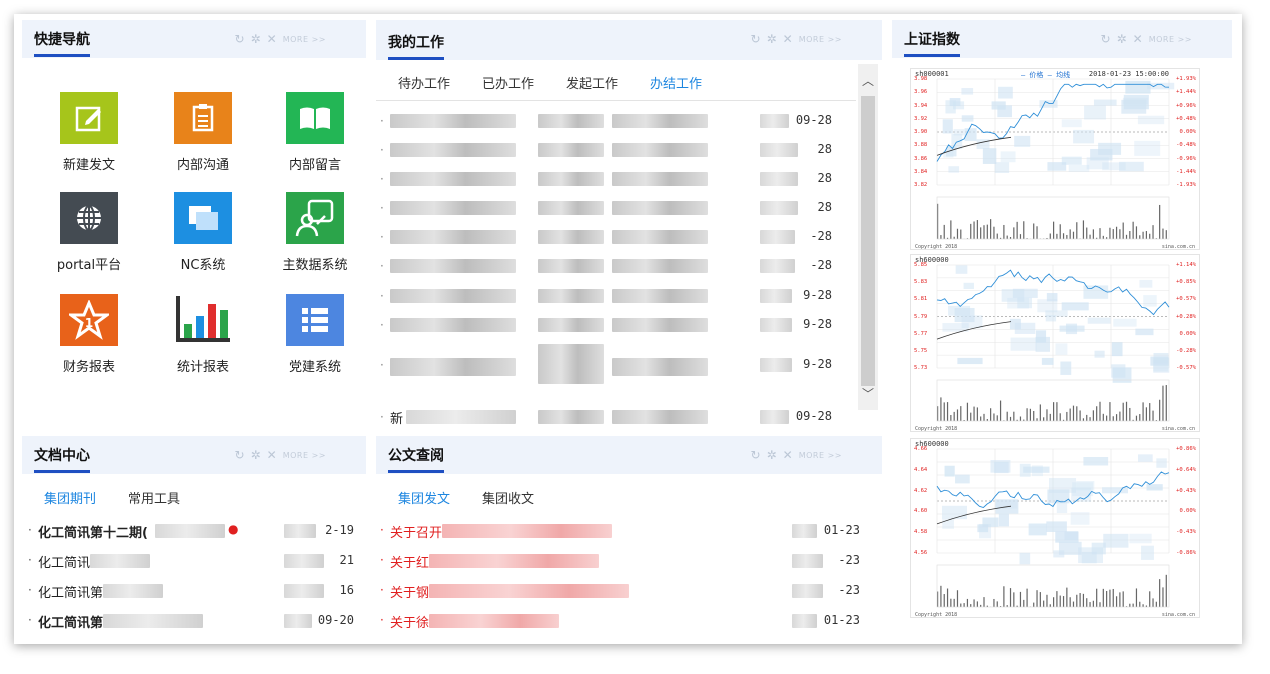  What do you see at coordinates (629, 562) in the screenshot?
I see `official-row: · 关于红 -23` at bounding box center [629, 562].